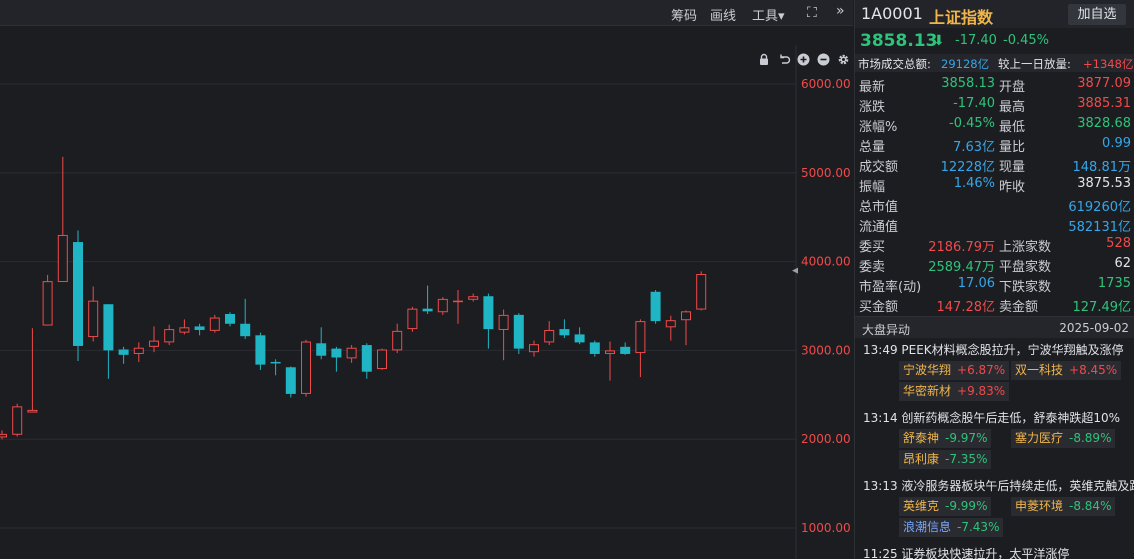  I want to click on stat-value: 2589.47万, so click(961, 267).